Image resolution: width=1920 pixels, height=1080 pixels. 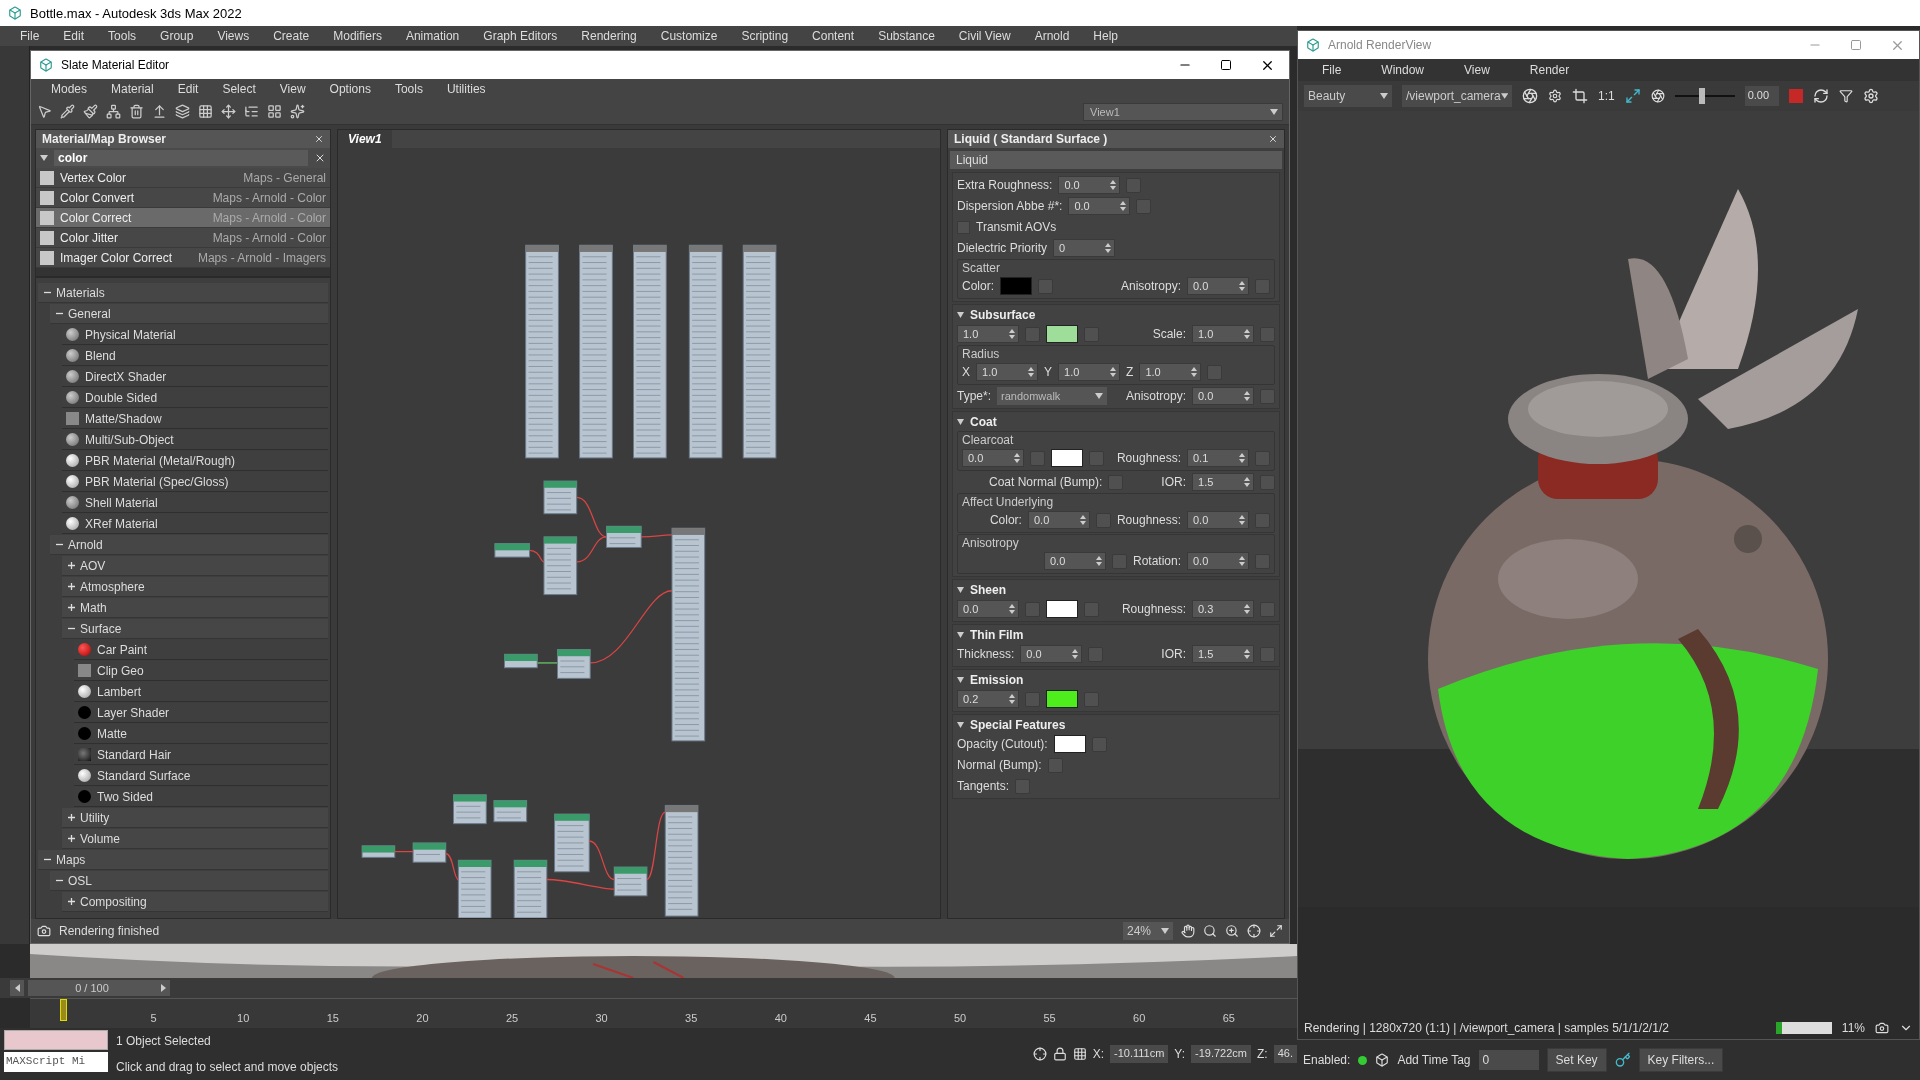 I want to click on search-icon, so click(x=1210, y=931).